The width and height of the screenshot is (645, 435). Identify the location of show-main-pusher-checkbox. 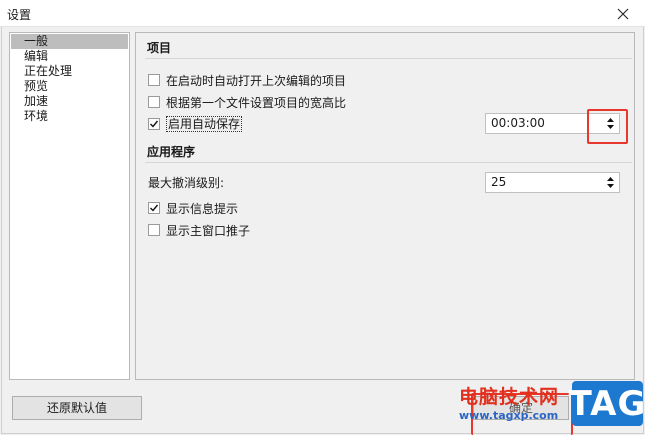
(154, 230).